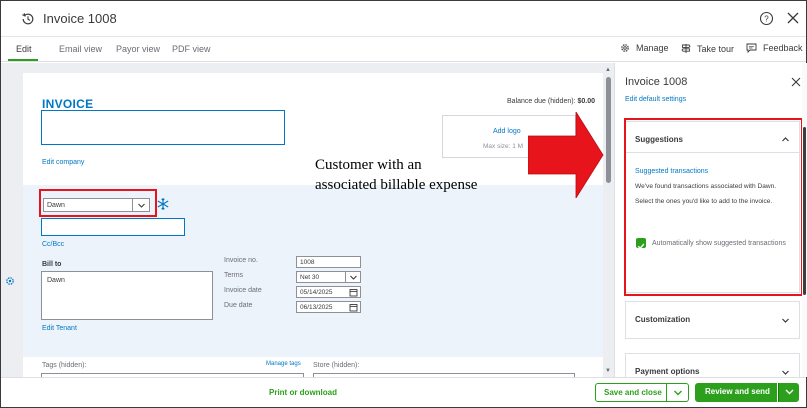 The image size is (807, 408). I want to click on customization-title: Customization, so click(662, 319).